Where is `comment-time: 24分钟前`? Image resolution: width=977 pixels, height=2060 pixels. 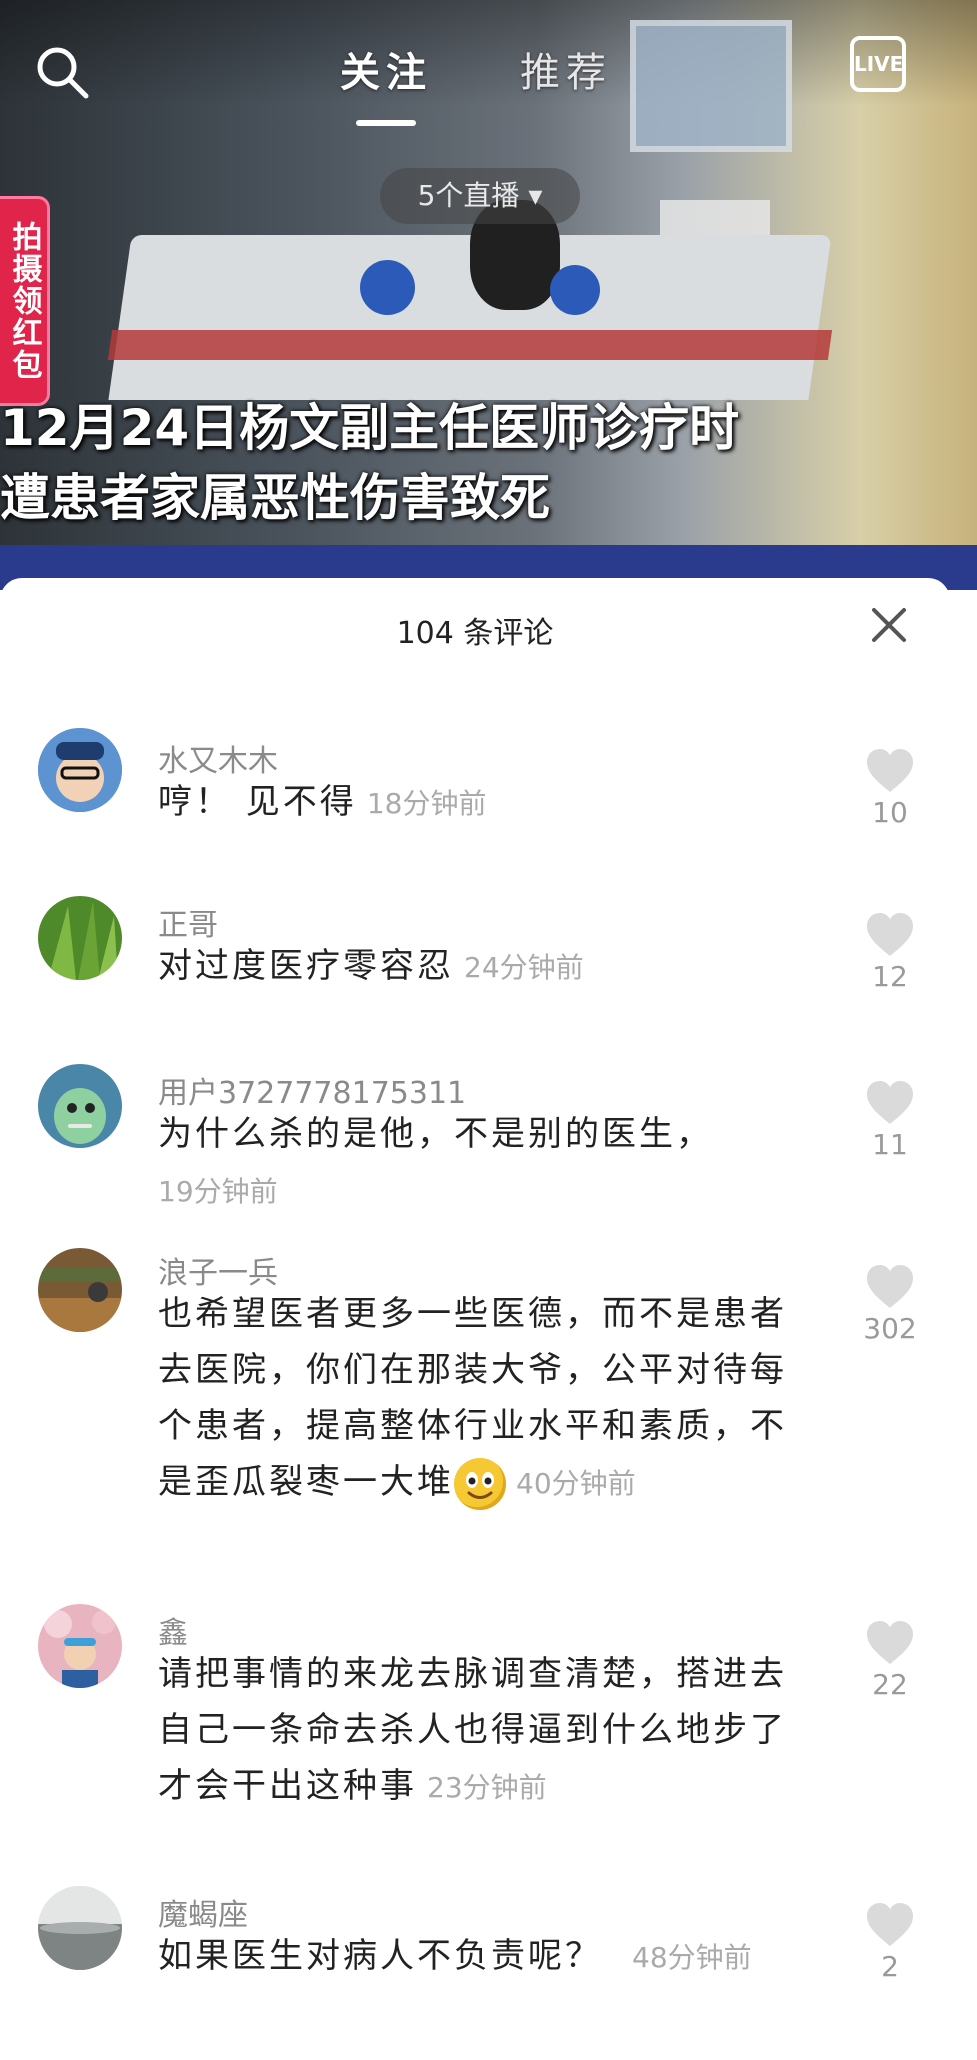 comment-time: 24分钟前 is located at coordinates (524, 967).